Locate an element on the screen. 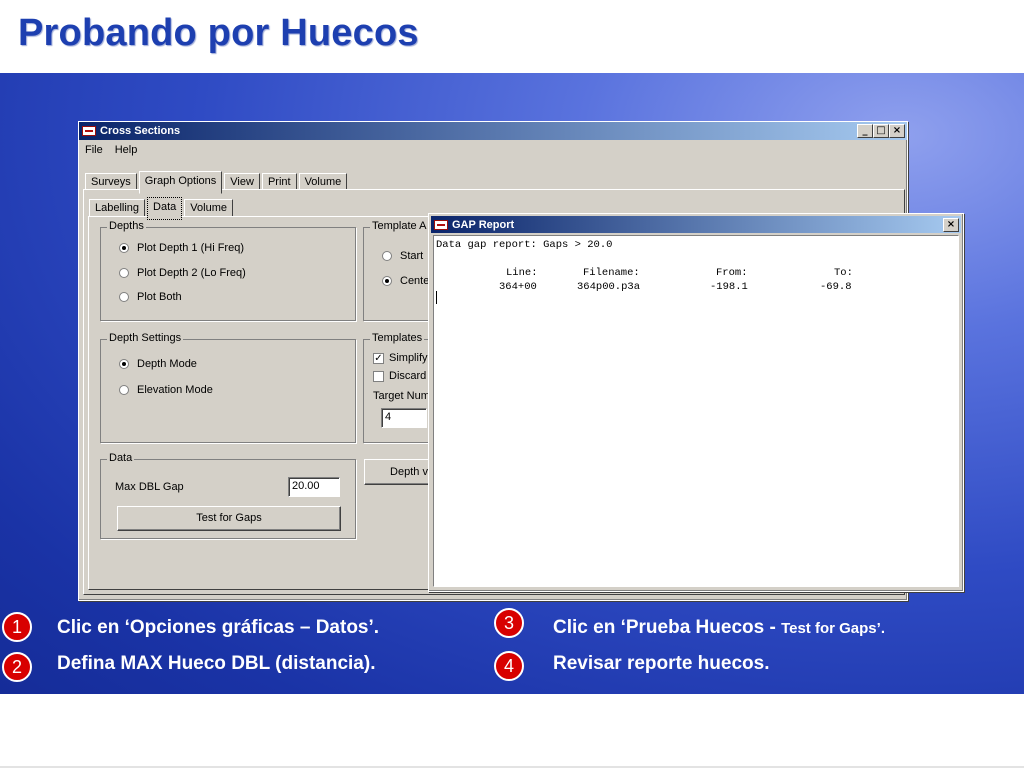 This screenshot has width=1024, height=768. cross-sections-titlebar: Cross Sections _ □ × is located at coordinates (493, 131).